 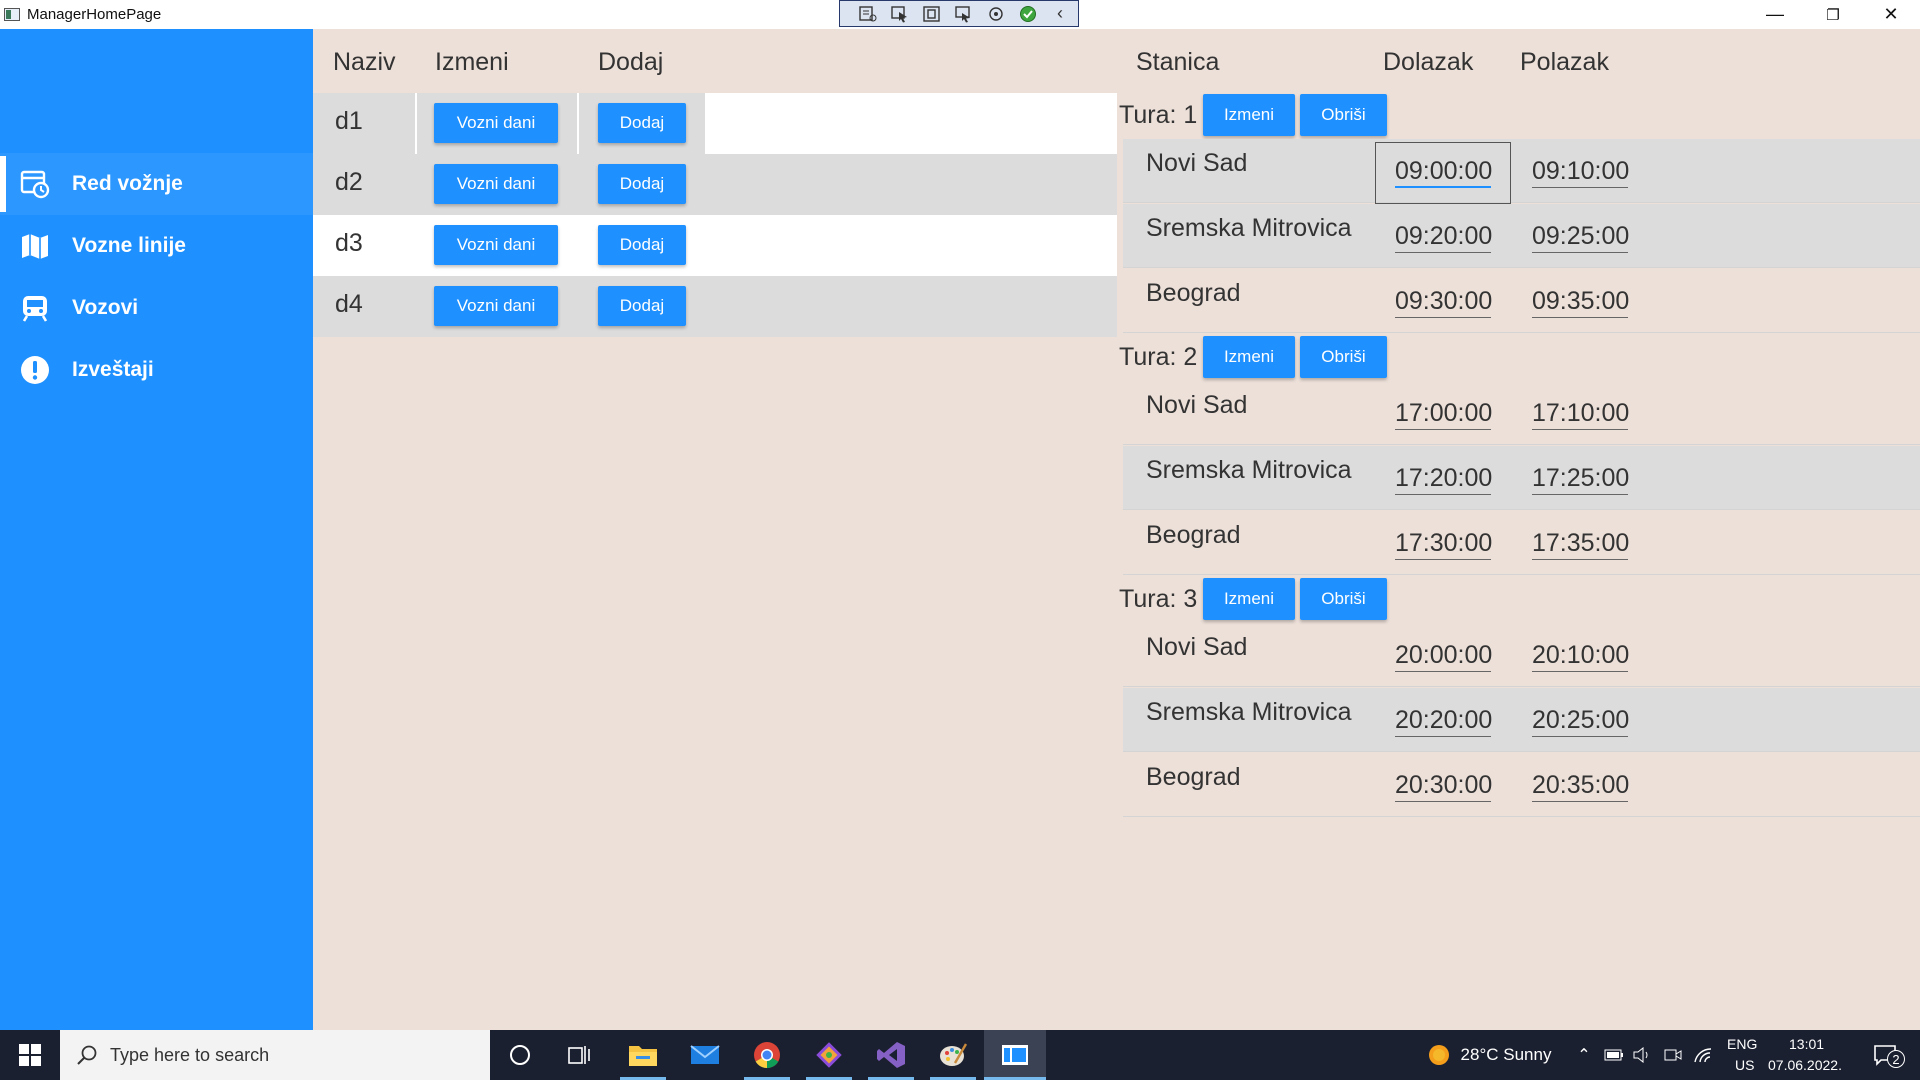 I want to click on track-focus-icon, so click(x=964, y=14).